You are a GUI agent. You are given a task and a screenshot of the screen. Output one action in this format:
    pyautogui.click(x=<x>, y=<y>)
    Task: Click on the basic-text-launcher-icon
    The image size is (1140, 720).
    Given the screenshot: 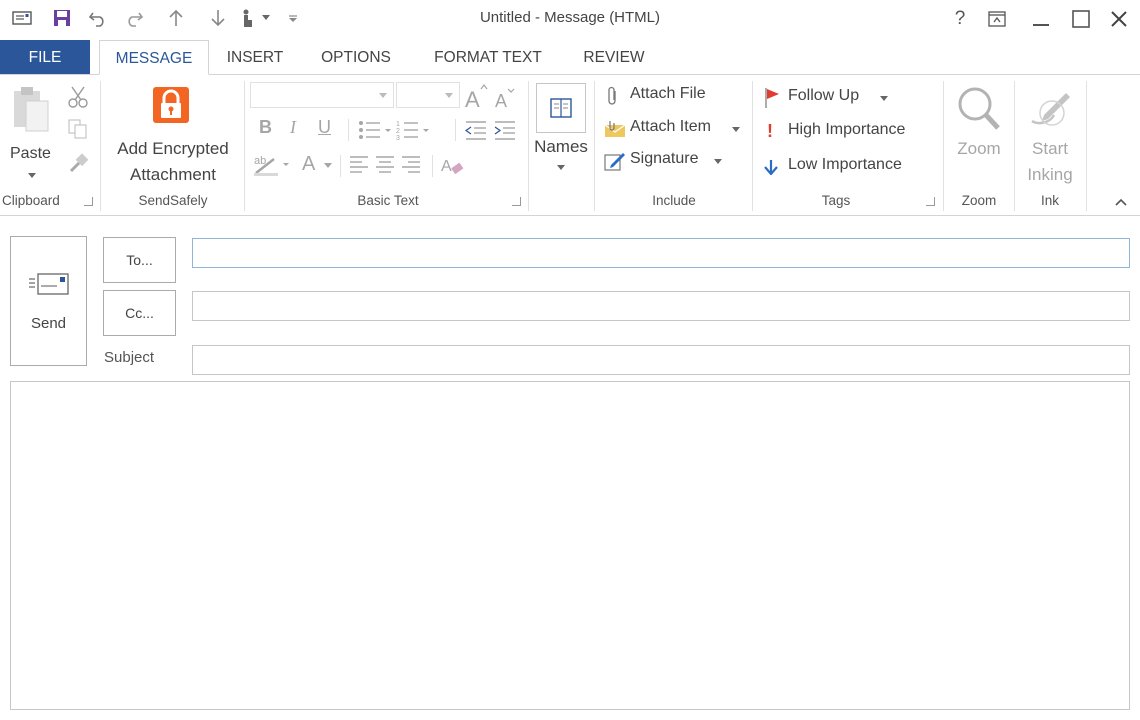 What is the action you would take?
    pyautogui.click(x=516, y=201)
    